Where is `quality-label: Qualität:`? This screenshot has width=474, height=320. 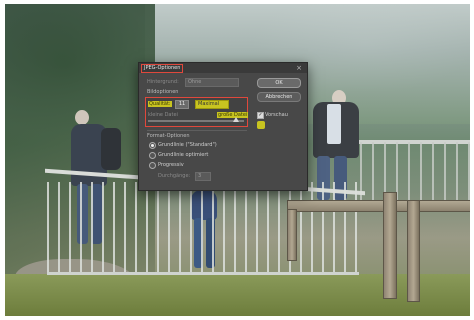 quality-label: Qualität: is located at coordinates (160, 104).